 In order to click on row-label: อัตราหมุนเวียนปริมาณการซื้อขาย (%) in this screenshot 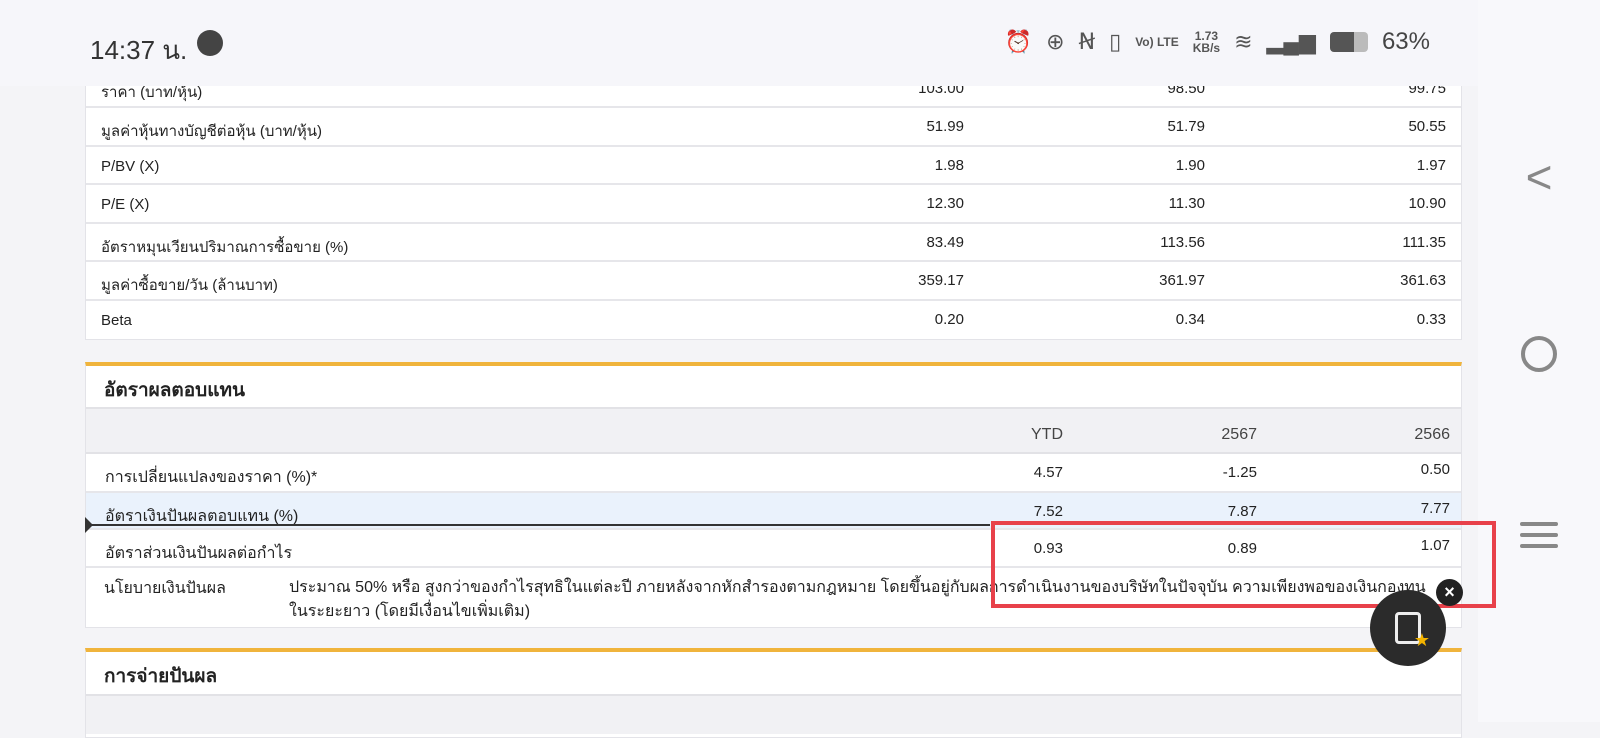, I will do `click(225, 247)`.